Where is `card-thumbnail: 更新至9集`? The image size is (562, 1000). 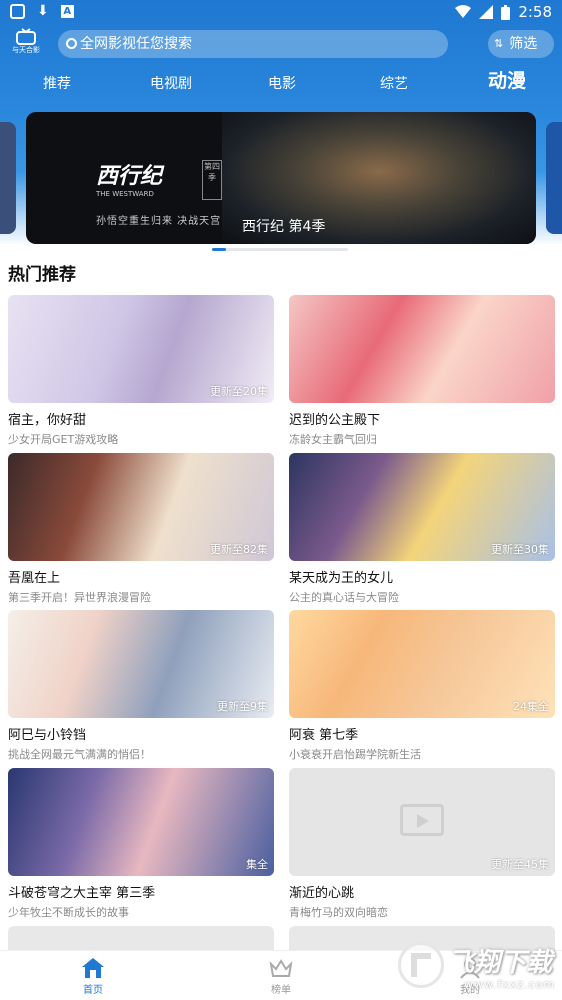
card-thumbnail: 更新至9集 is located at coordinates (141, 664).